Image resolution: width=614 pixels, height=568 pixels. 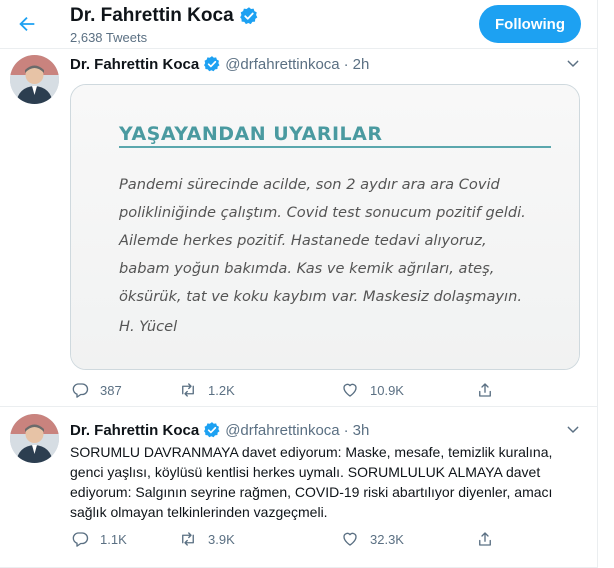 I want to click on tweet-actions: 387 1.2K 10.9K, so click(x=285, y=390).